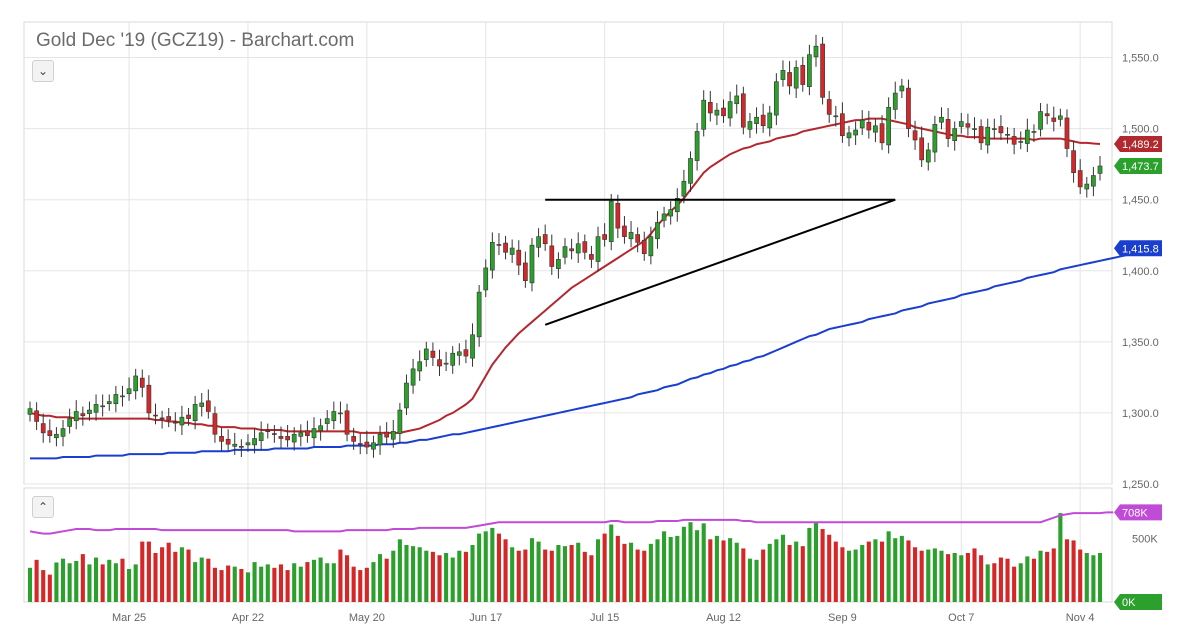 Image resolution: width=1188 pixels, height=630 pixels. Describe the element at coordinates (723, 618) in the screenshot. I see `x-tick-label: Aug 12` at that location.